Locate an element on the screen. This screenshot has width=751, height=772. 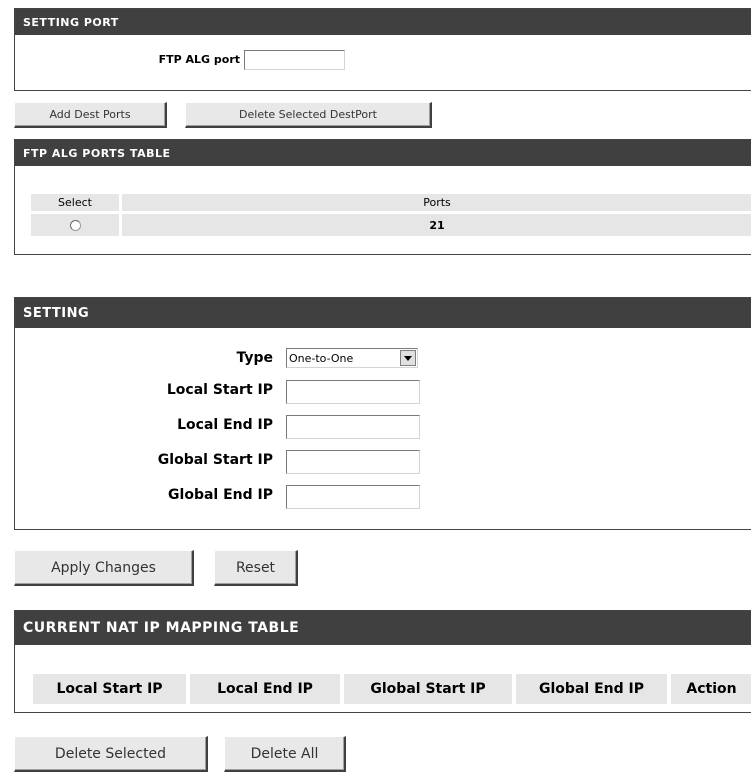
setting-port-panel: SETTING PORT FTP ALG port is located at coordinates (382, 49).